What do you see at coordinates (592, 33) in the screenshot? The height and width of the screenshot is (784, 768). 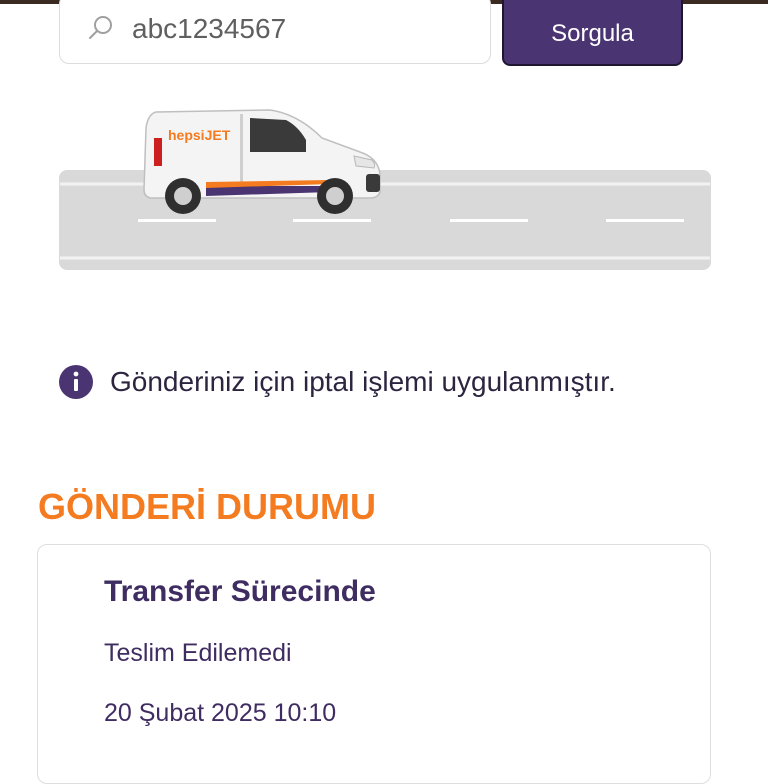 I see `query-button: Sorgula` at bounding box center [592, 33].